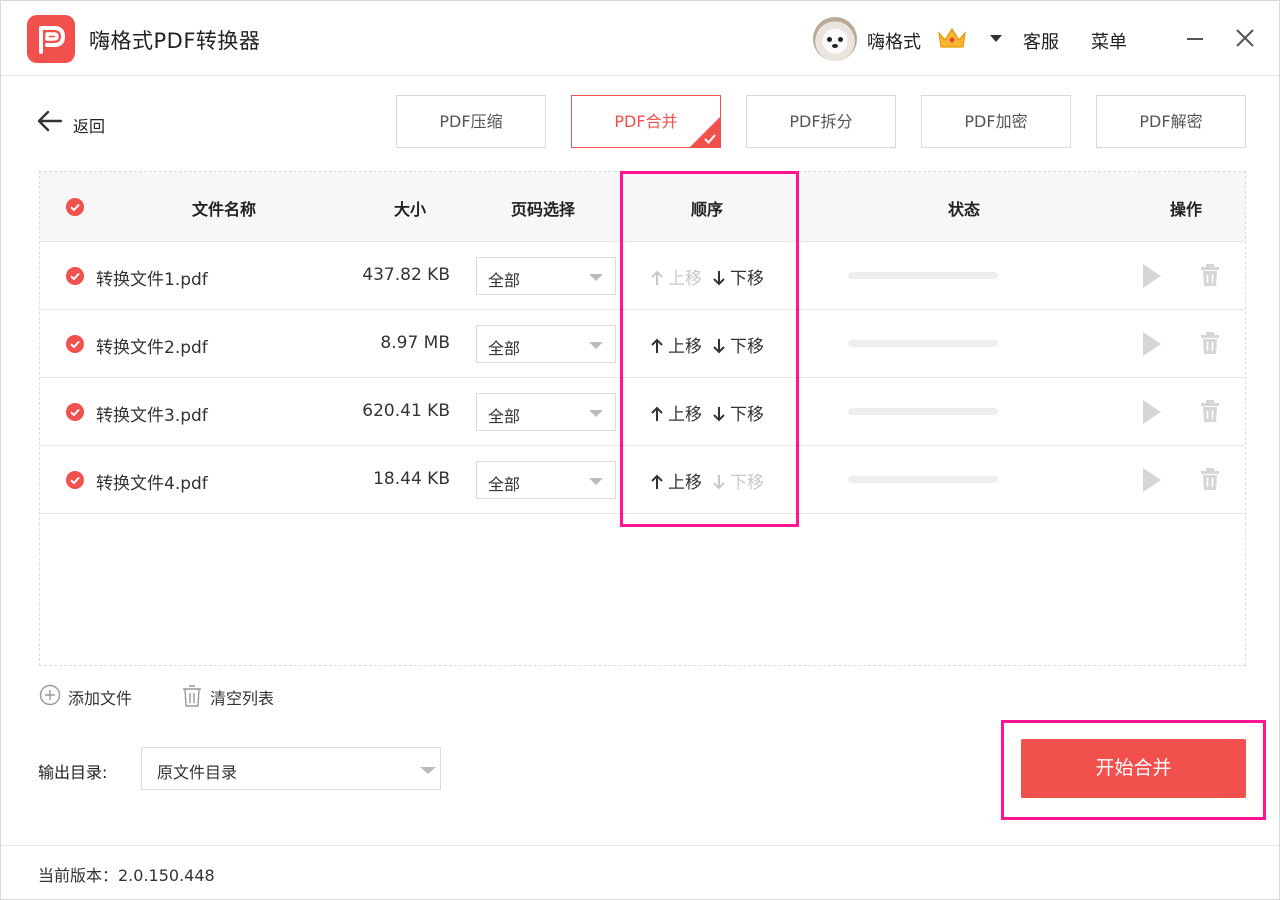 This screenshot has height=900, width=1280. Describe the element at coordinates (100, 697) in the screenshot. I see `add-file-button: 添加文件` at that location.